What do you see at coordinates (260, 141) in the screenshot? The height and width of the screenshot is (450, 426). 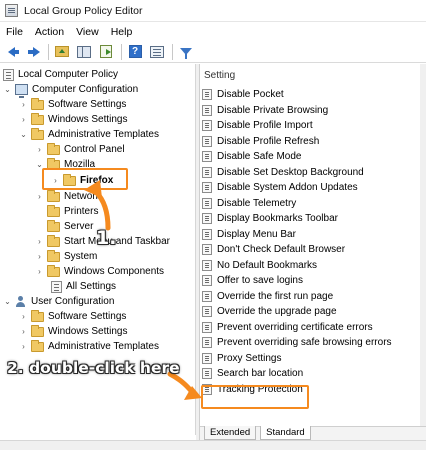 I see `setting-row: Disable Profile Refresh` at bounding box center [260, 141].